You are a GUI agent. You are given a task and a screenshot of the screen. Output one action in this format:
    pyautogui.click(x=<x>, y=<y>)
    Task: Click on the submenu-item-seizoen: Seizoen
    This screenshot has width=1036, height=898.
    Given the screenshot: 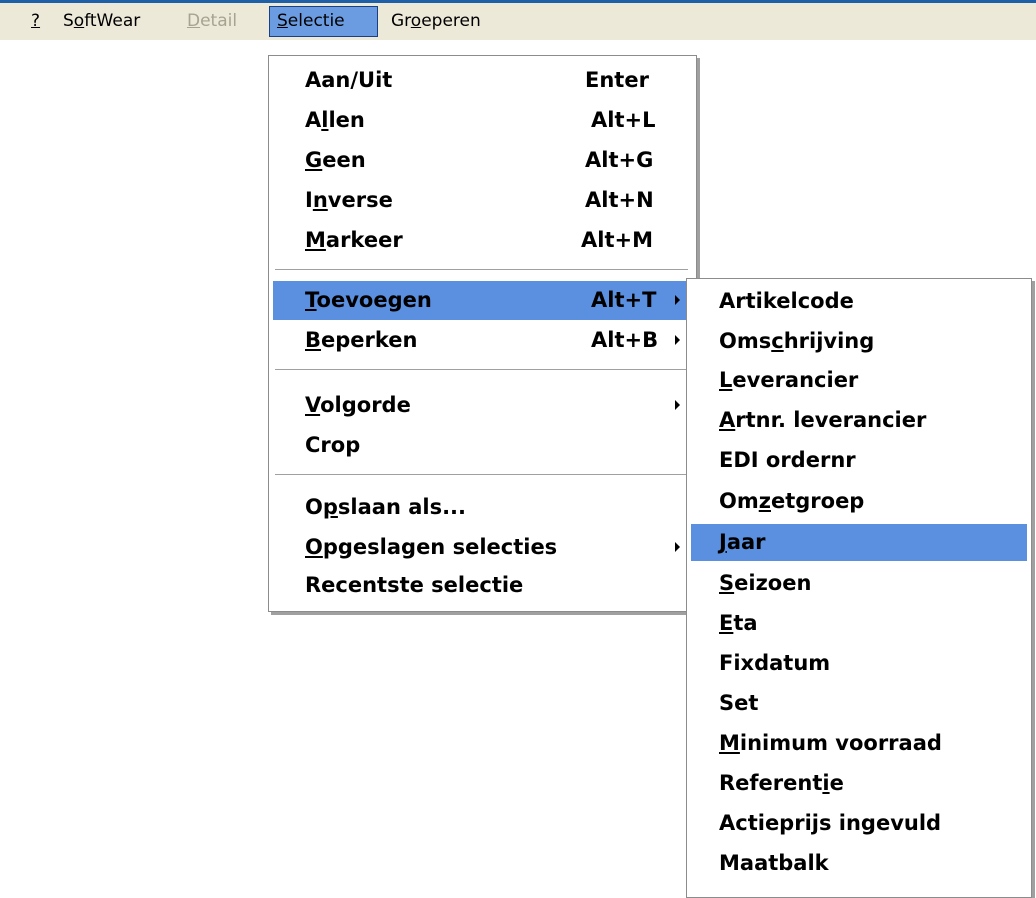 What is the action you would take?
    pyautogui.click(x=859, y=583)
    